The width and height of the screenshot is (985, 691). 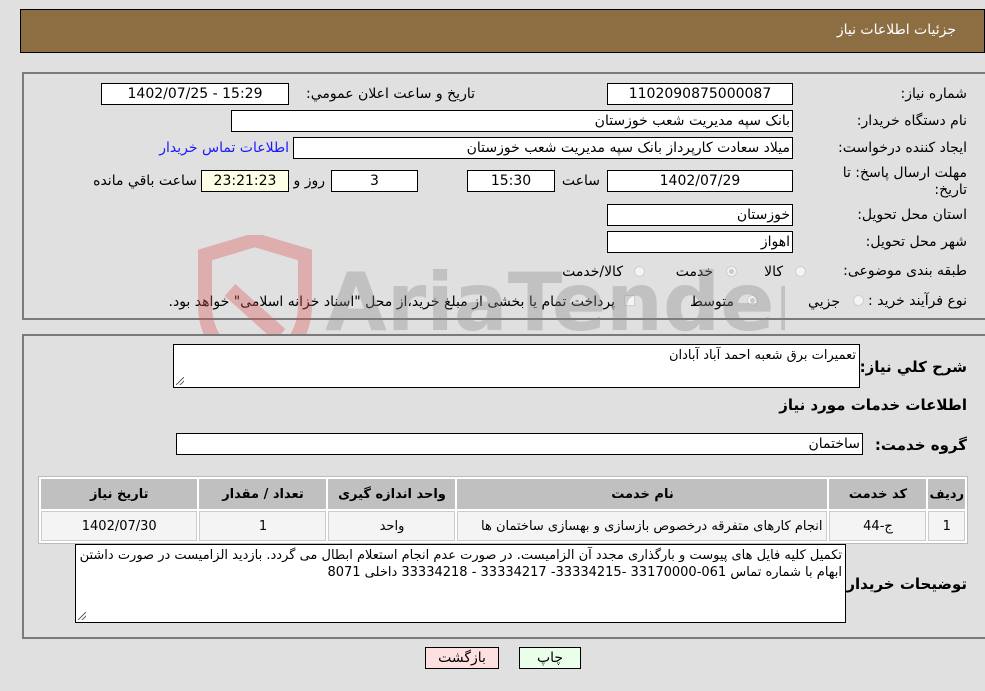 What do you see at coordinates (374, 181) in the screenshot?
I see `days-remaining-field: 3` at bounding box center [374, 181].